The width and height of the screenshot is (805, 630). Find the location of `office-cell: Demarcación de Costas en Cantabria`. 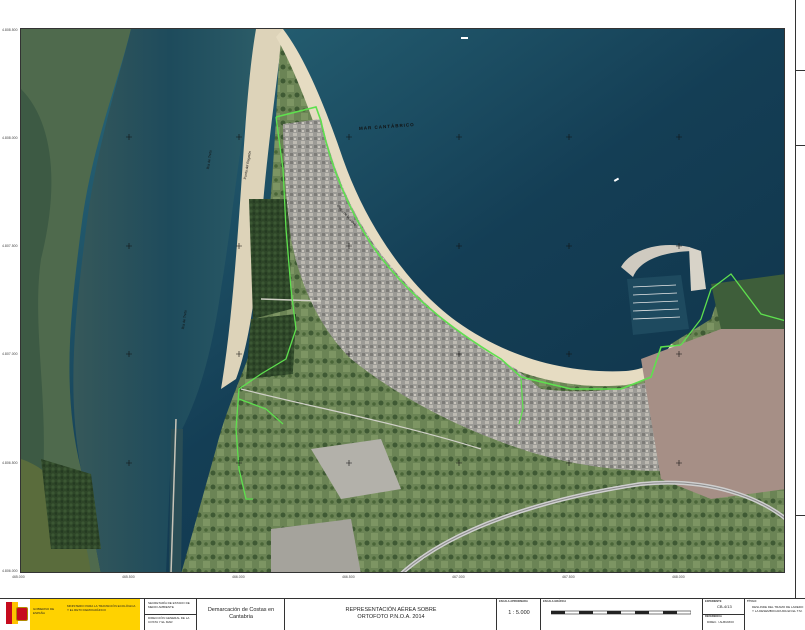

office-cell: Demarcación de Costas en Cantabria is located at coordinates (241, 614).